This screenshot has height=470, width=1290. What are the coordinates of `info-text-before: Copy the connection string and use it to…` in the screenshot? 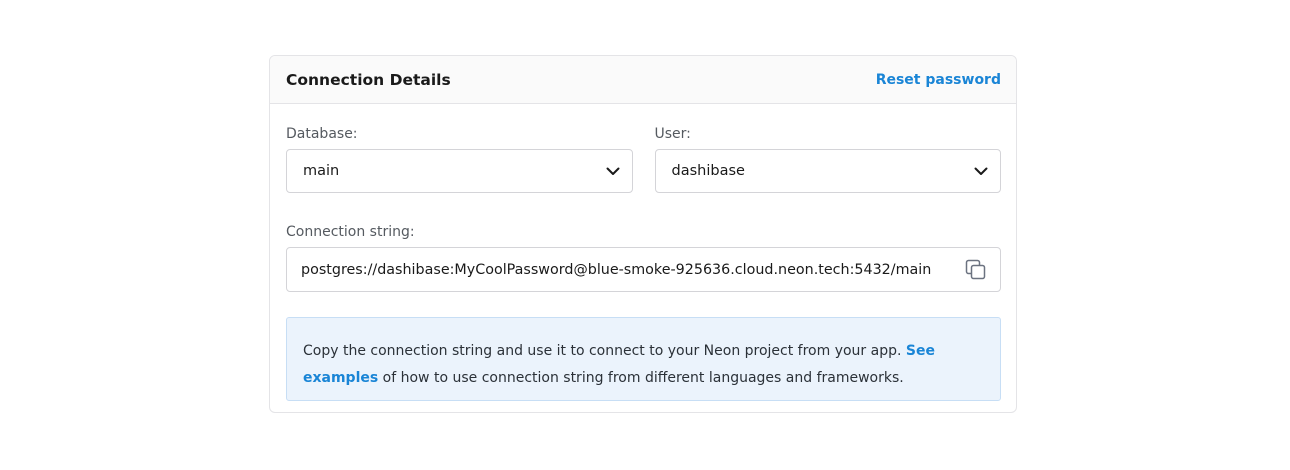 It's located at (602, 351).